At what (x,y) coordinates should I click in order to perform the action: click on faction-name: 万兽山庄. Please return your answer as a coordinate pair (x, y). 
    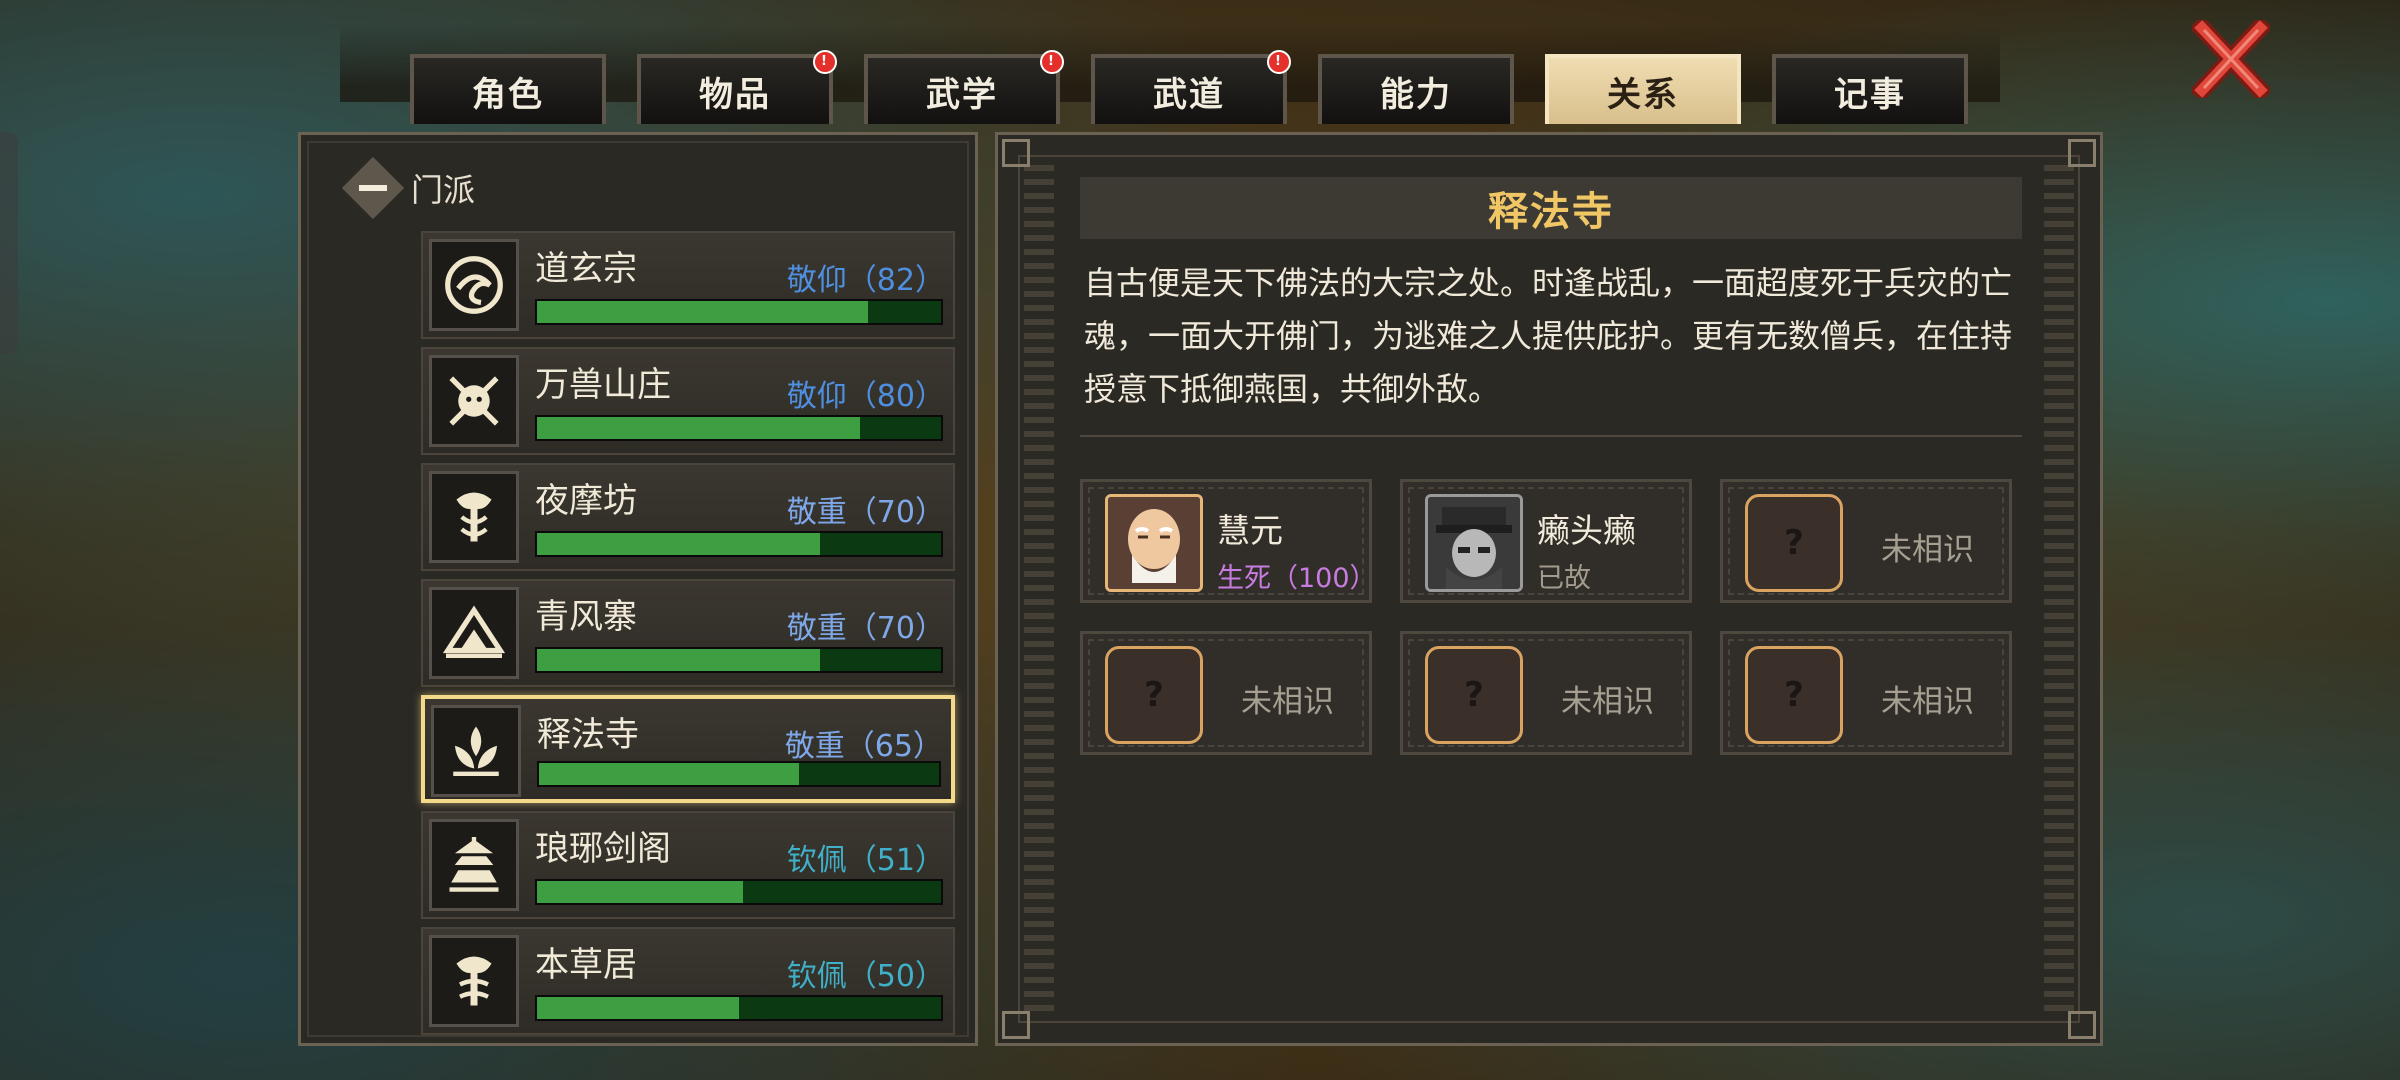
    Looking at the image, I should click on (603, 385).